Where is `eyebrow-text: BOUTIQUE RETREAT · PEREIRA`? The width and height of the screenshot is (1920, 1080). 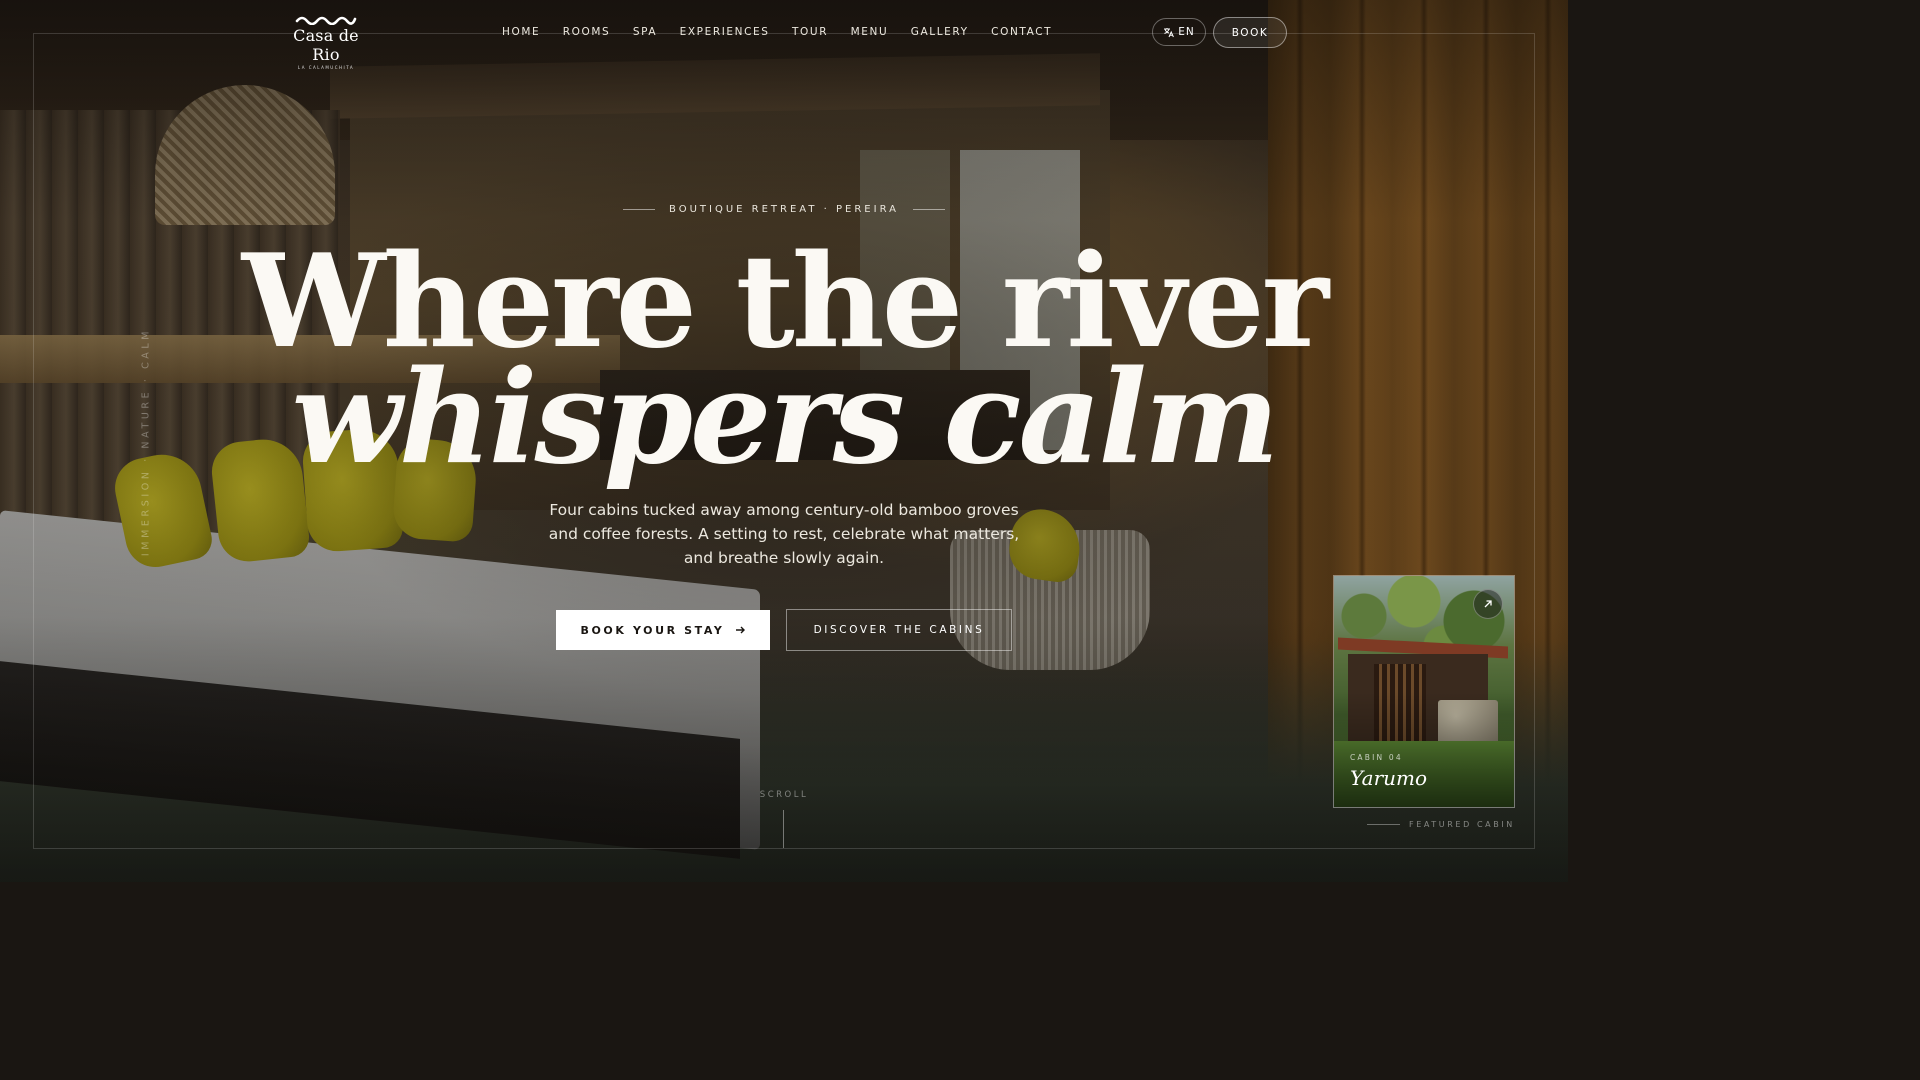 eyebrow-text: BOUTIQUE RETREAT · PEREIRA is located at coordinates (784, 209).